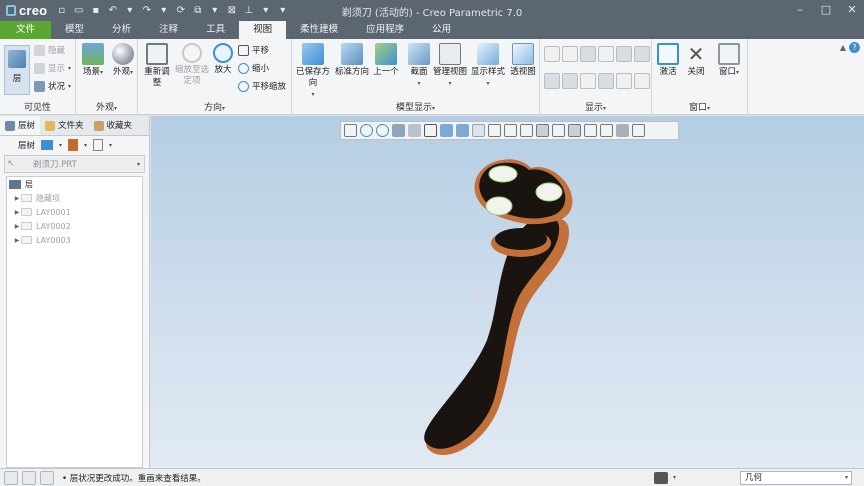 Image resolution: width=864 pixels, height=486 pixels. Describe the element at coordinates (157, 66) in the screenshot. I see `reorient-button: 重新调整` at that location.